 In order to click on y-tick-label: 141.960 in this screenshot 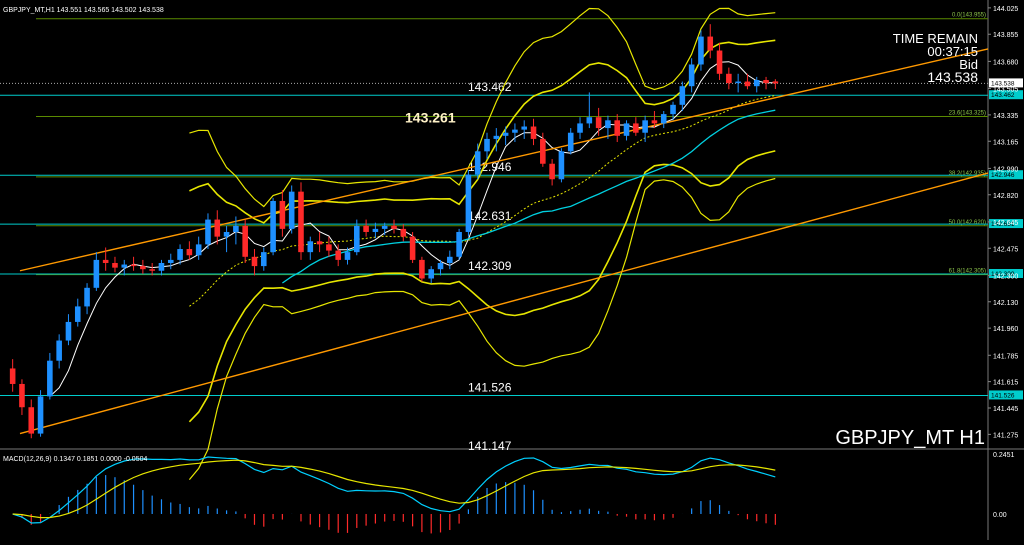, I will do `click(1005, 329)`.